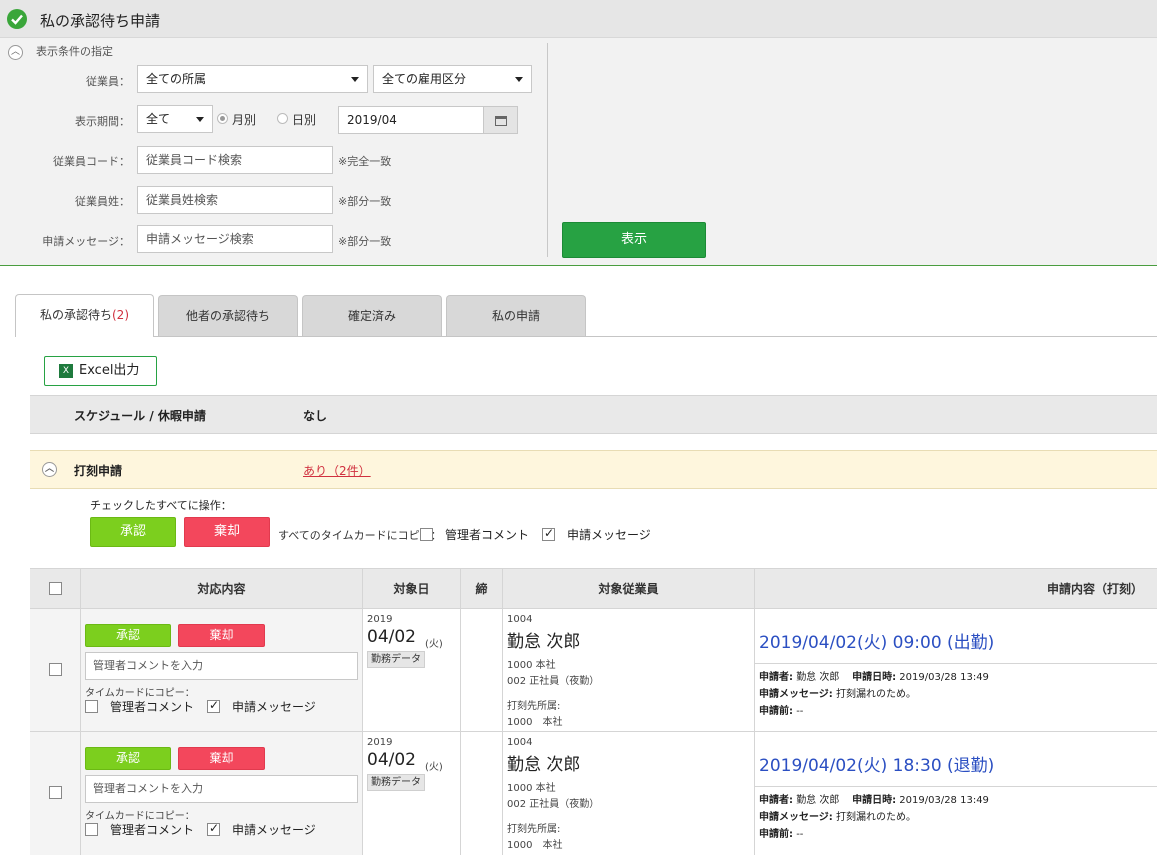  I want to click on tab-others-pending: 他者の承認待ち, so click(228, 316).